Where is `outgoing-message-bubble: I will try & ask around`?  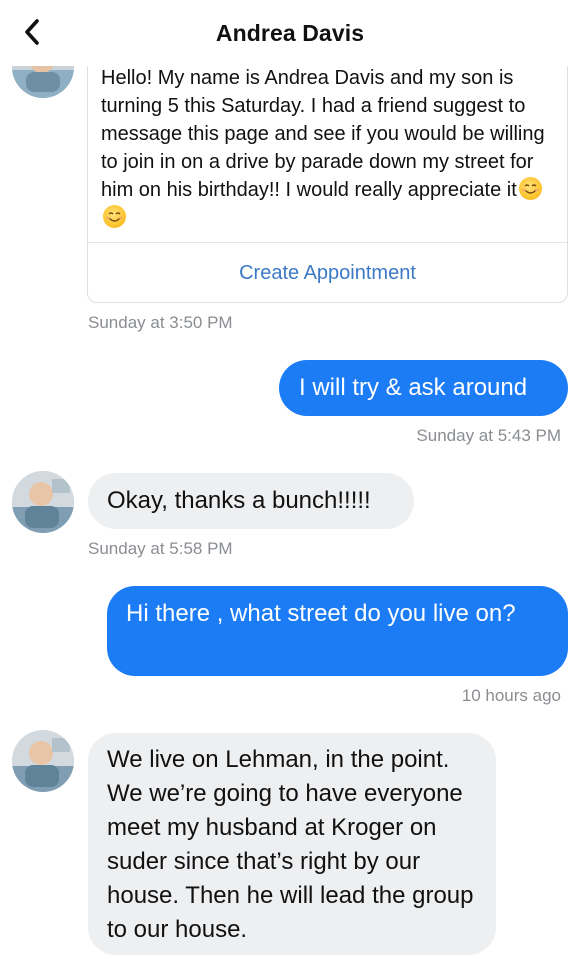
outgoing-message-bubble: I will try & ask around is located at coordinates (423, 388).